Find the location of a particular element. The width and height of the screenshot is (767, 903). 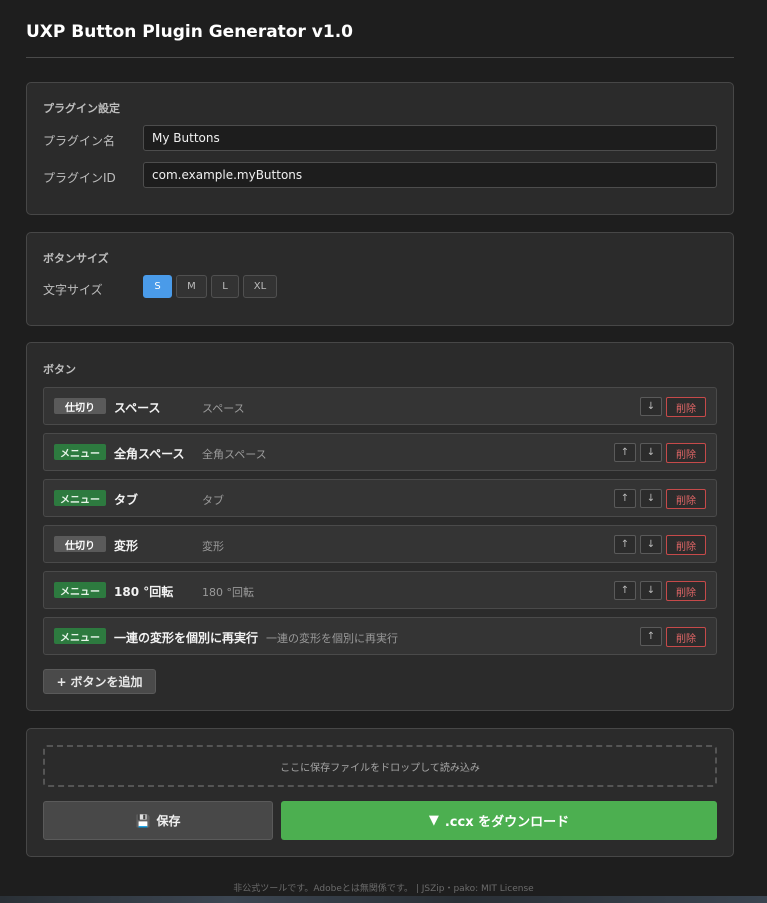

button-row: 仕切り 変形 変形 ↑ ↓ 削除 is located at coordinates (380, 544).